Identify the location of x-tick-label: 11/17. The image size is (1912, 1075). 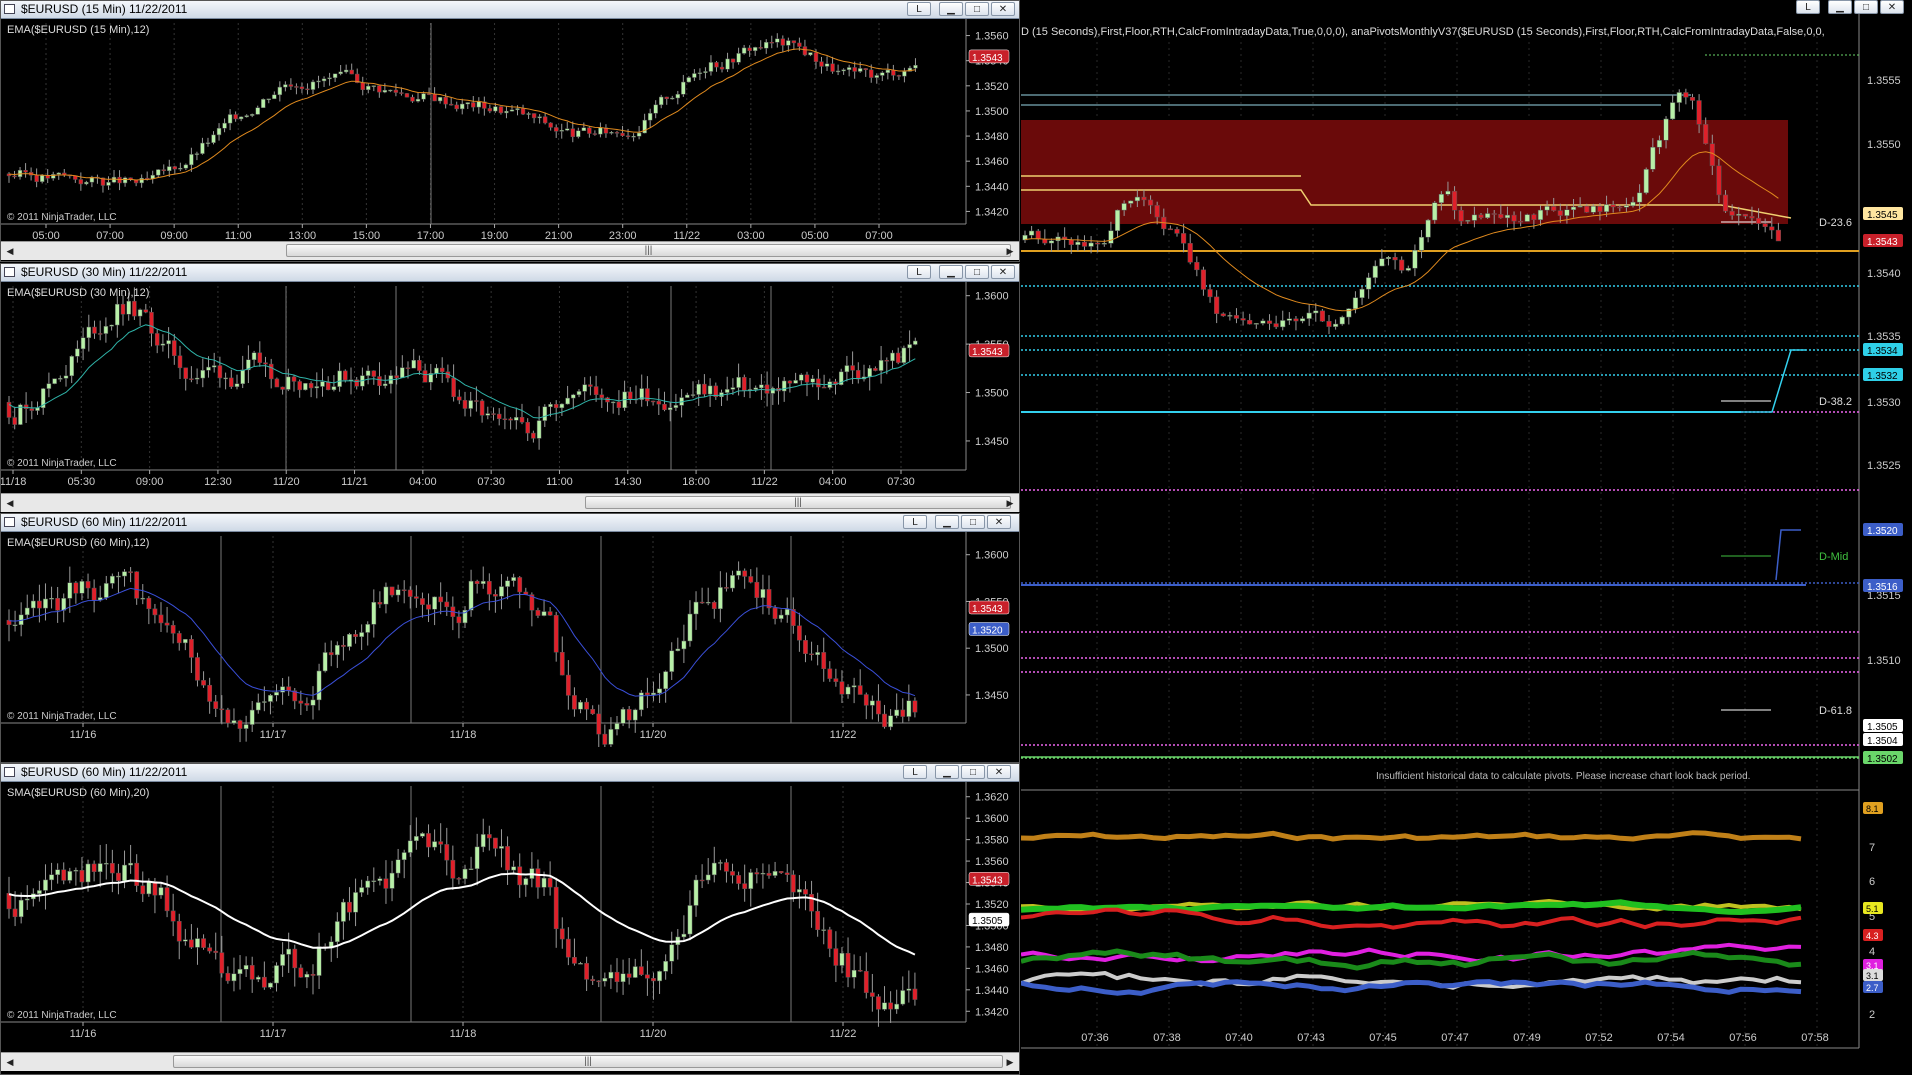
(273, 735).